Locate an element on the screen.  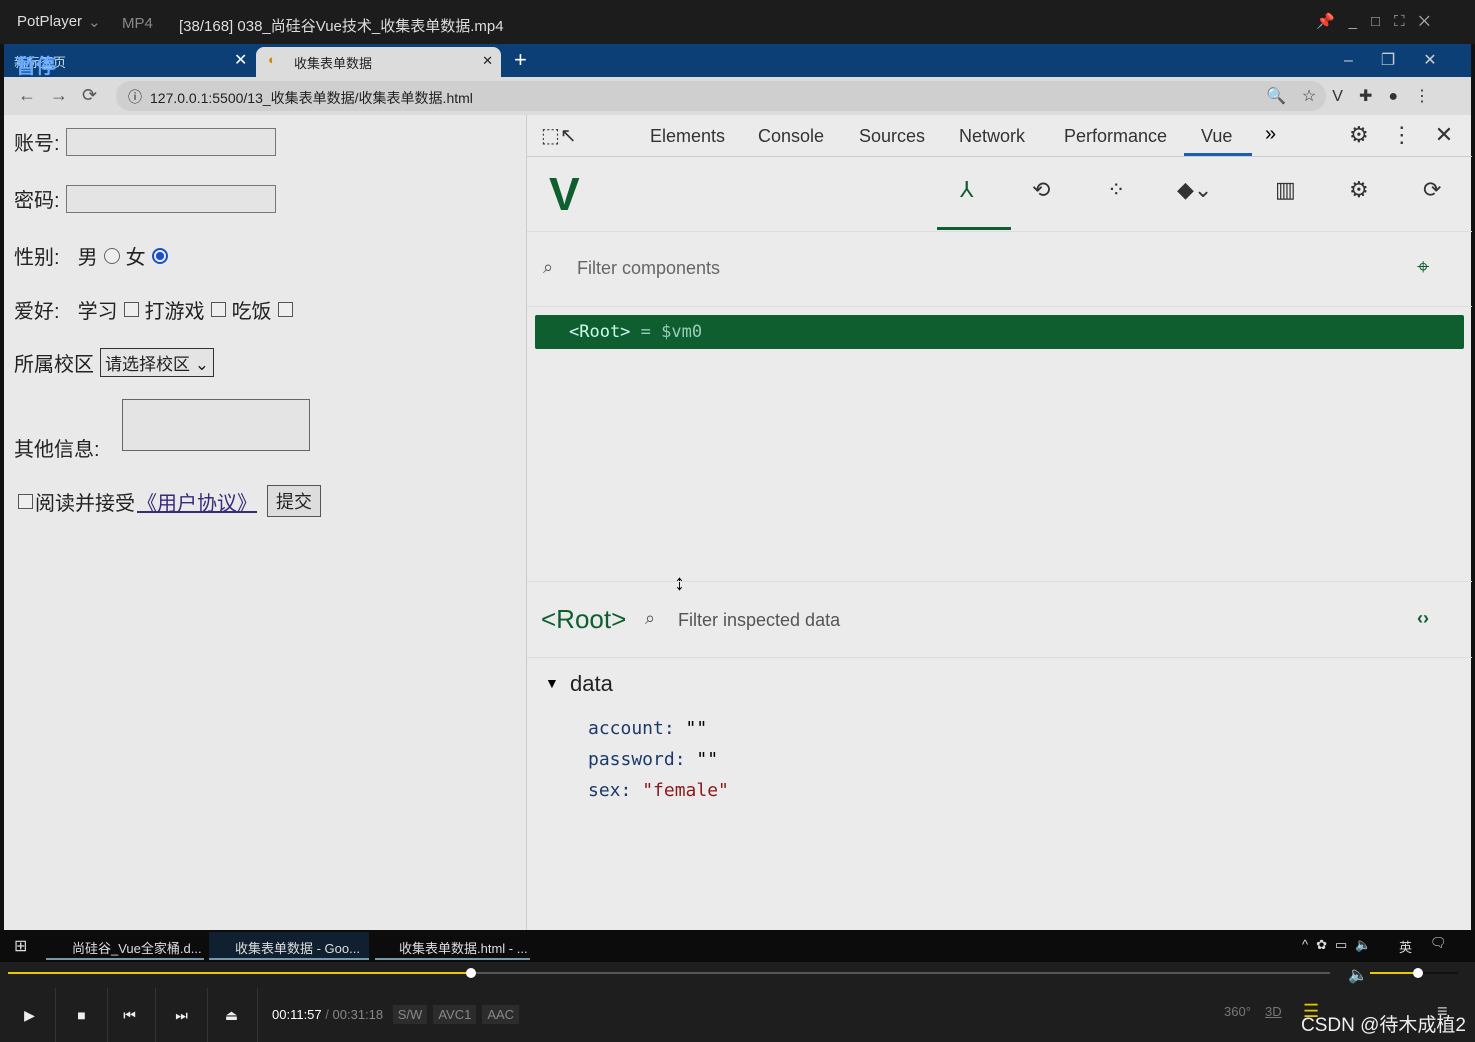
performance-icon: ▥ is located at coordinates (1285, 190).